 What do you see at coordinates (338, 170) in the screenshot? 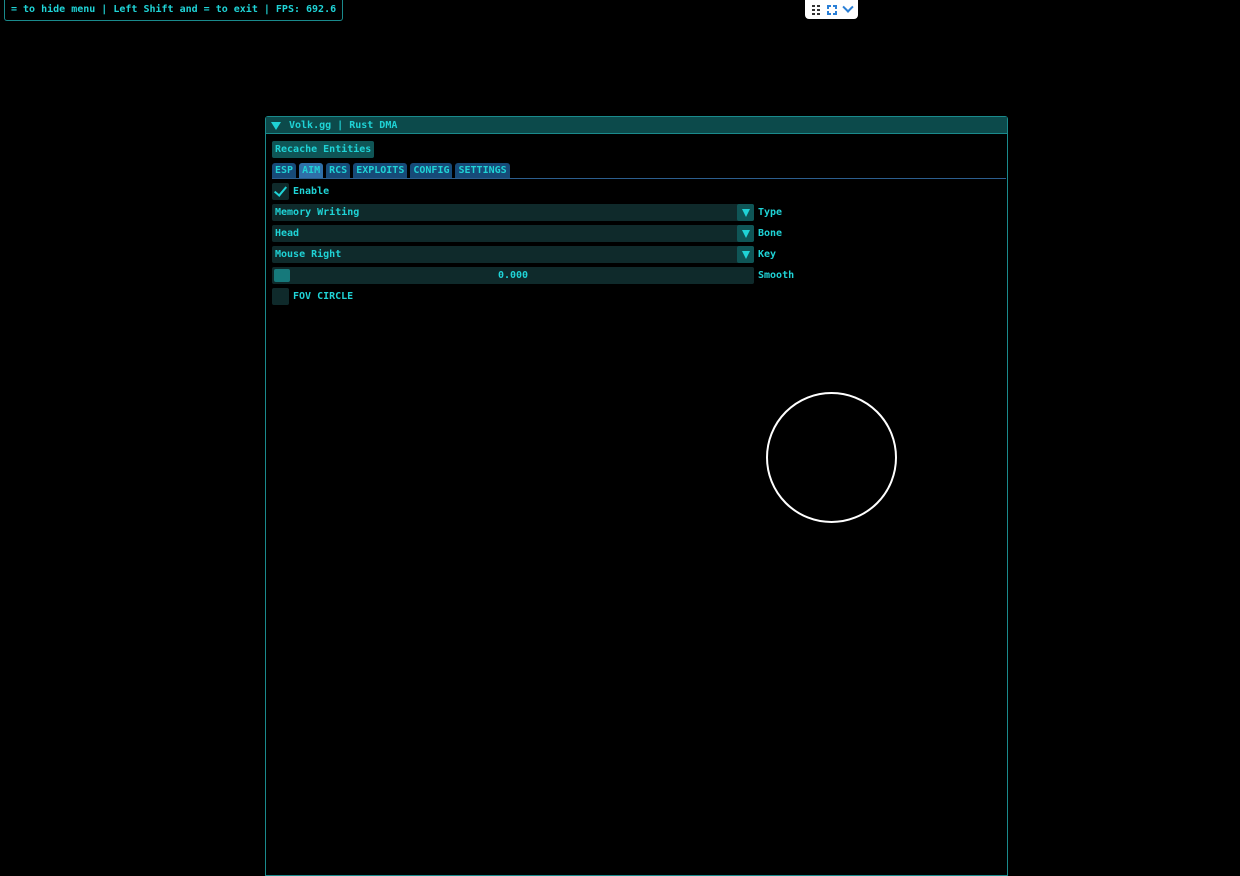
I see `tab-rcs: RCS` at bounding box center [338, 170].